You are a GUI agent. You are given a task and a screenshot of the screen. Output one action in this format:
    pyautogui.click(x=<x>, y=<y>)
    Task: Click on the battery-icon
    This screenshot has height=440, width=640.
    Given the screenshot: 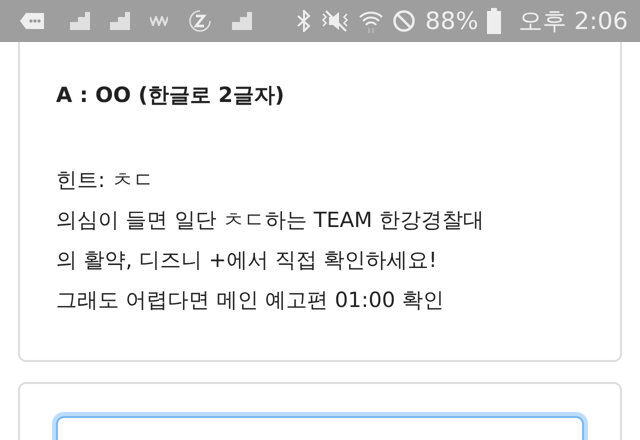 What is the action you would take?
    pyautogui.click(x=494, y=21)
    